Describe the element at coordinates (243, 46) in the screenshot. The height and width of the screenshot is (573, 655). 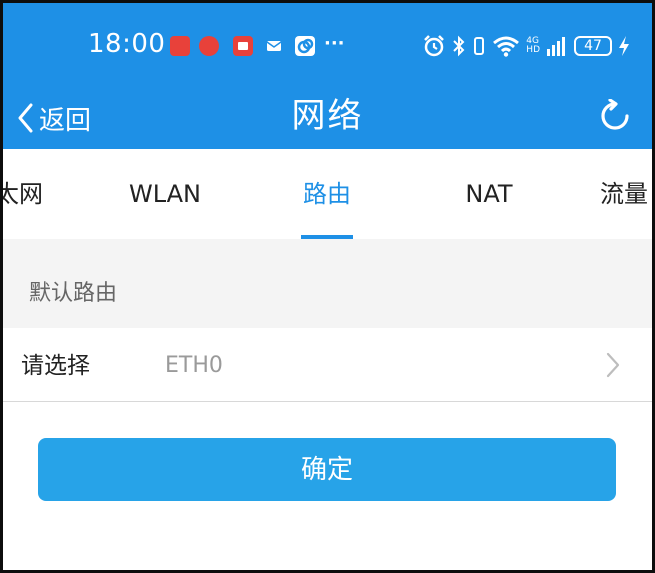
I see `book-app-notification-icon` at that location.